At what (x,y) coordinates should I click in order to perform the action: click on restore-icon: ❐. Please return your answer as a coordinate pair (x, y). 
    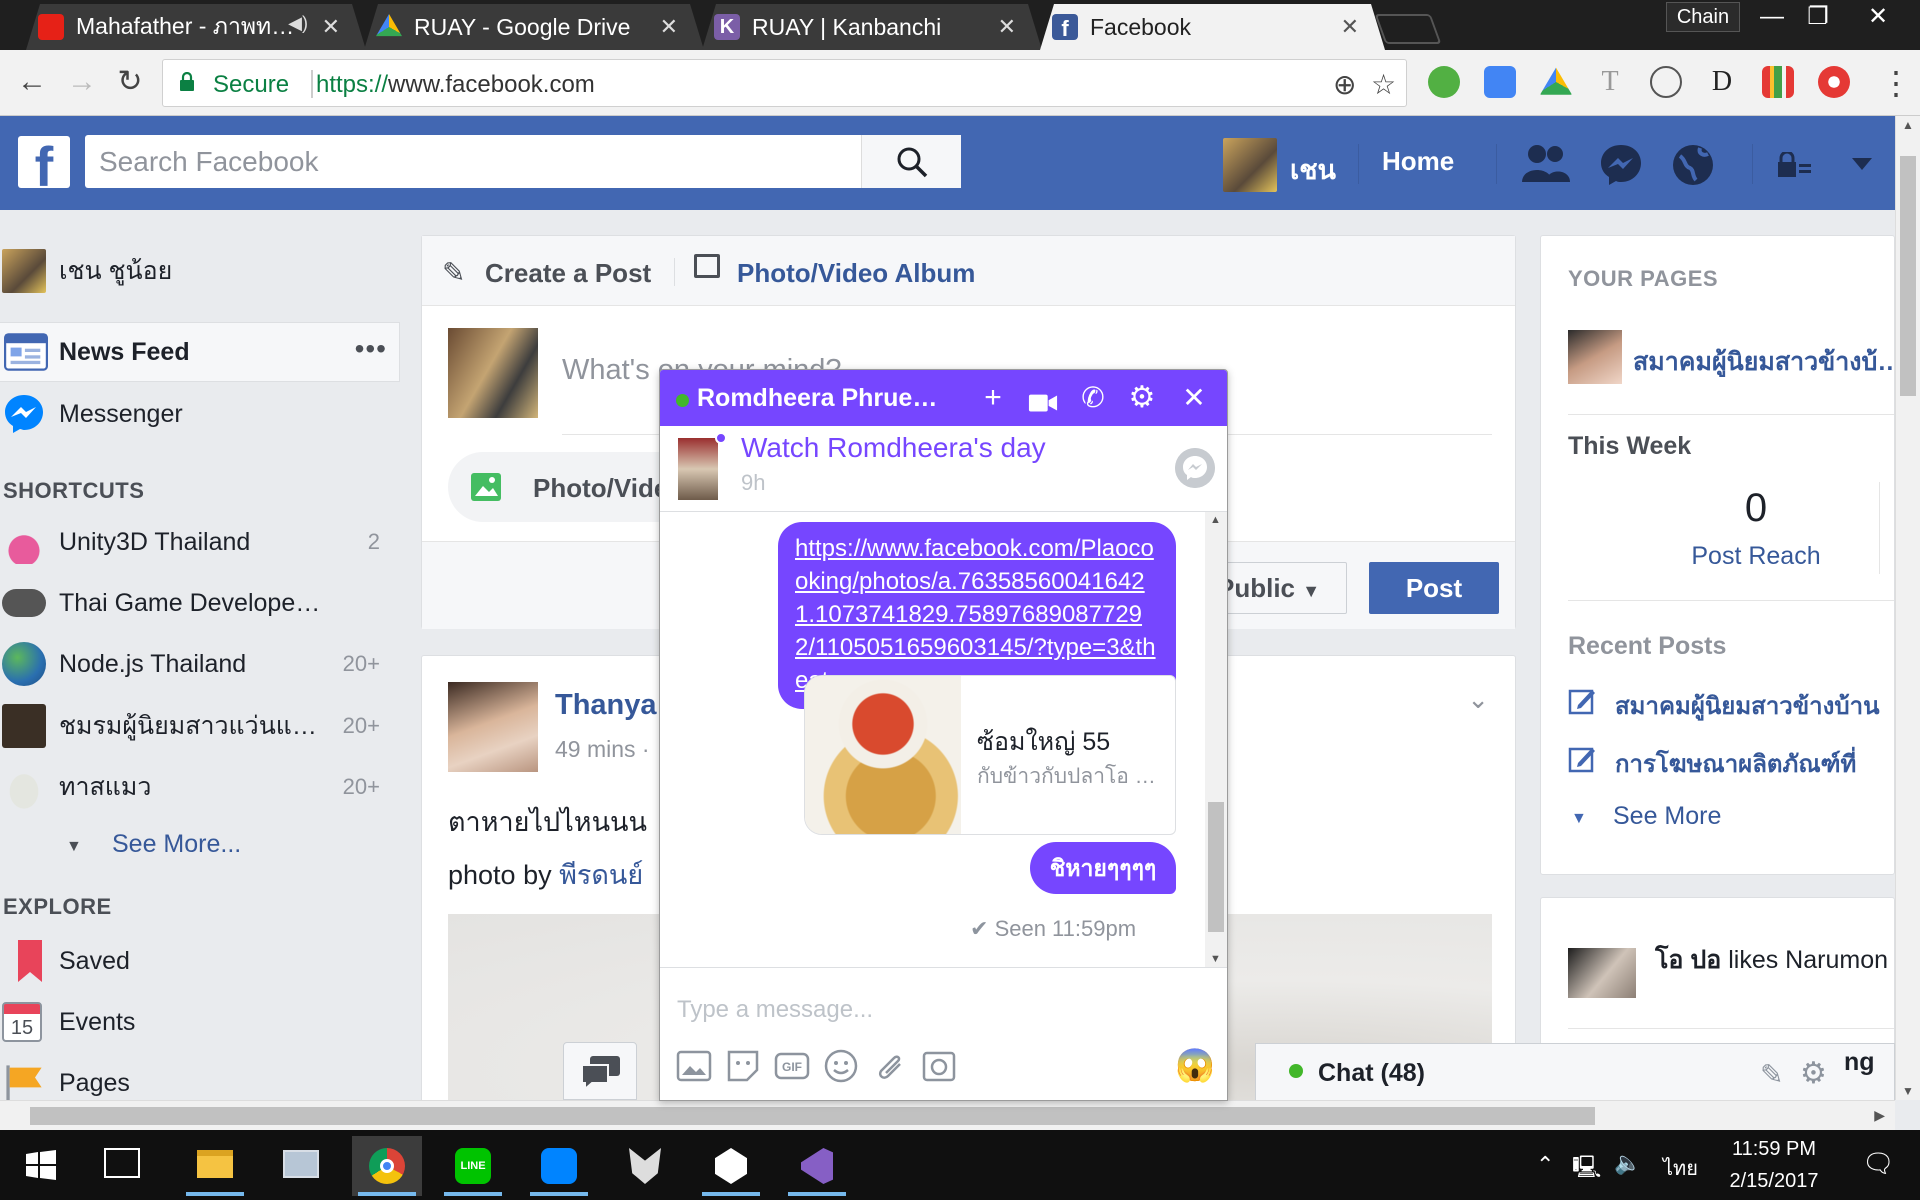
    Looking at the image, I should click on (1818, 18).